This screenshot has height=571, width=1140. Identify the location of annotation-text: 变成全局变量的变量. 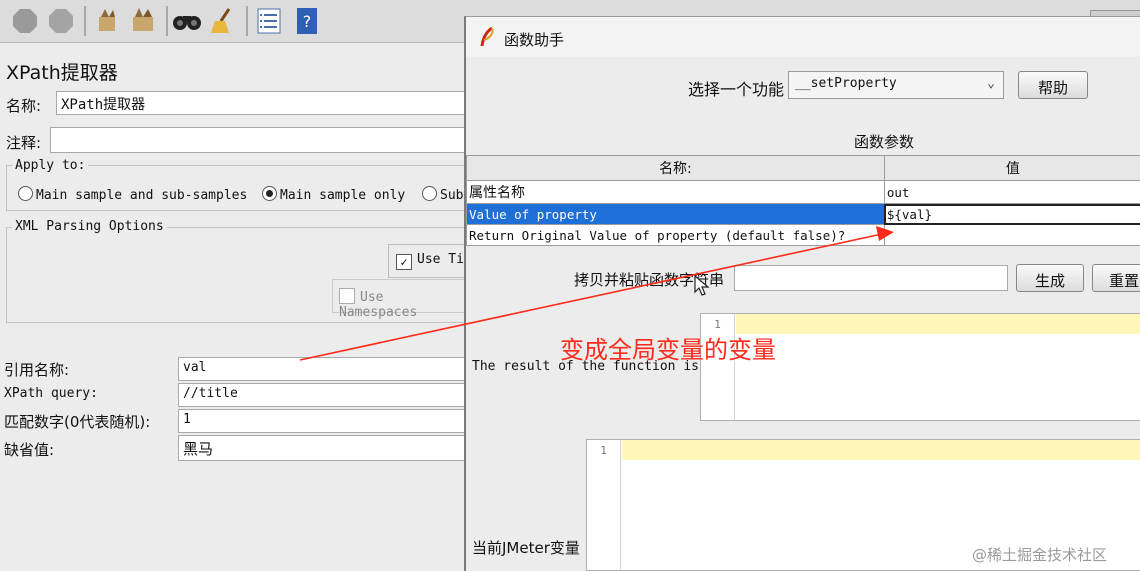
(668, 347).